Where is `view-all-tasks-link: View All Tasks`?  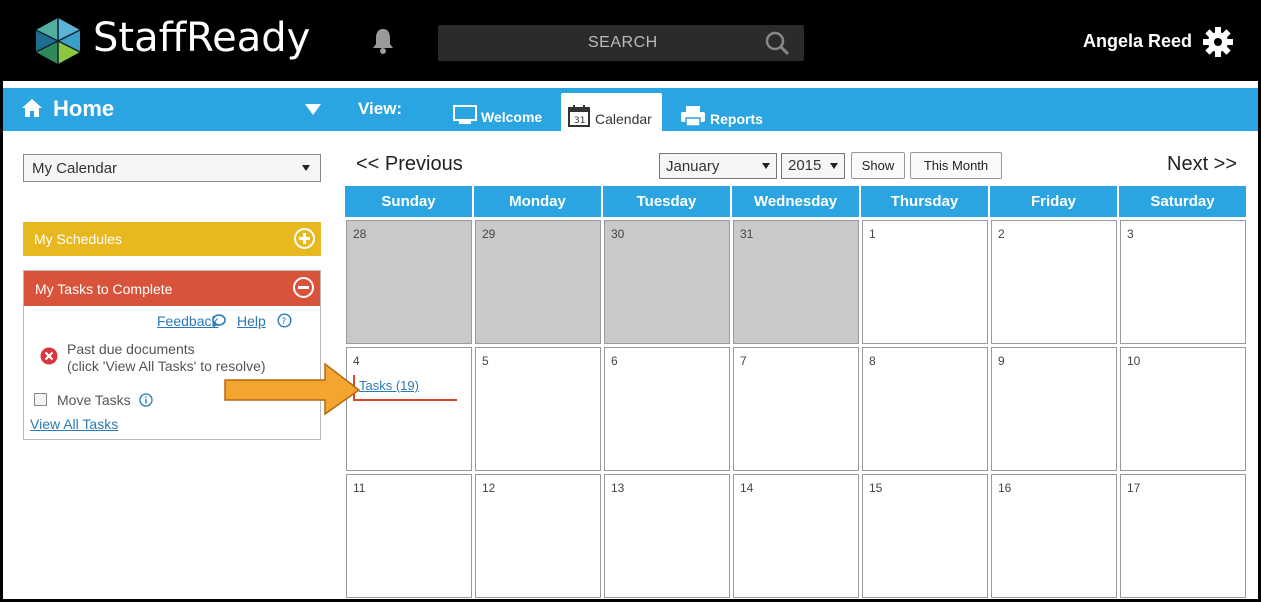
view-all-tasks-link: View All Tasks is located at coordinates (74, 424).